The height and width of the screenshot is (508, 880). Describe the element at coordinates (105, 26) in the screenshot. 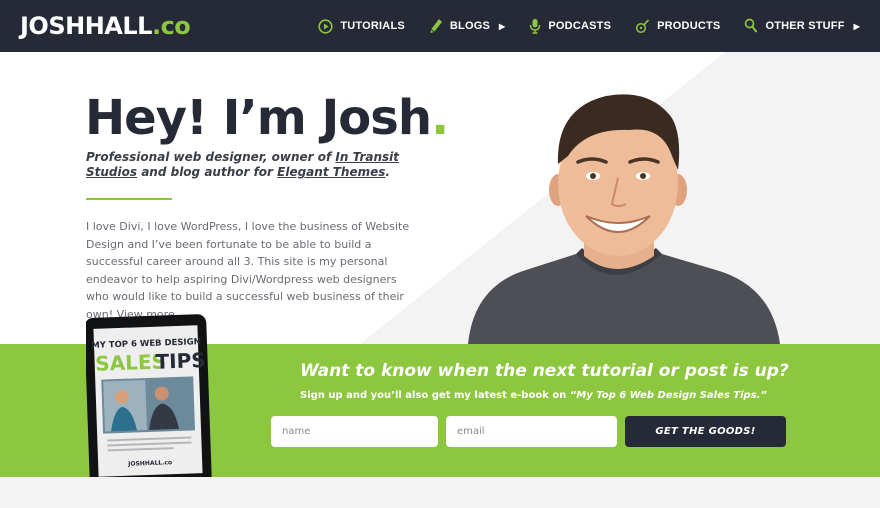

I see `site-logo: JOSHHALL.co` at that location.